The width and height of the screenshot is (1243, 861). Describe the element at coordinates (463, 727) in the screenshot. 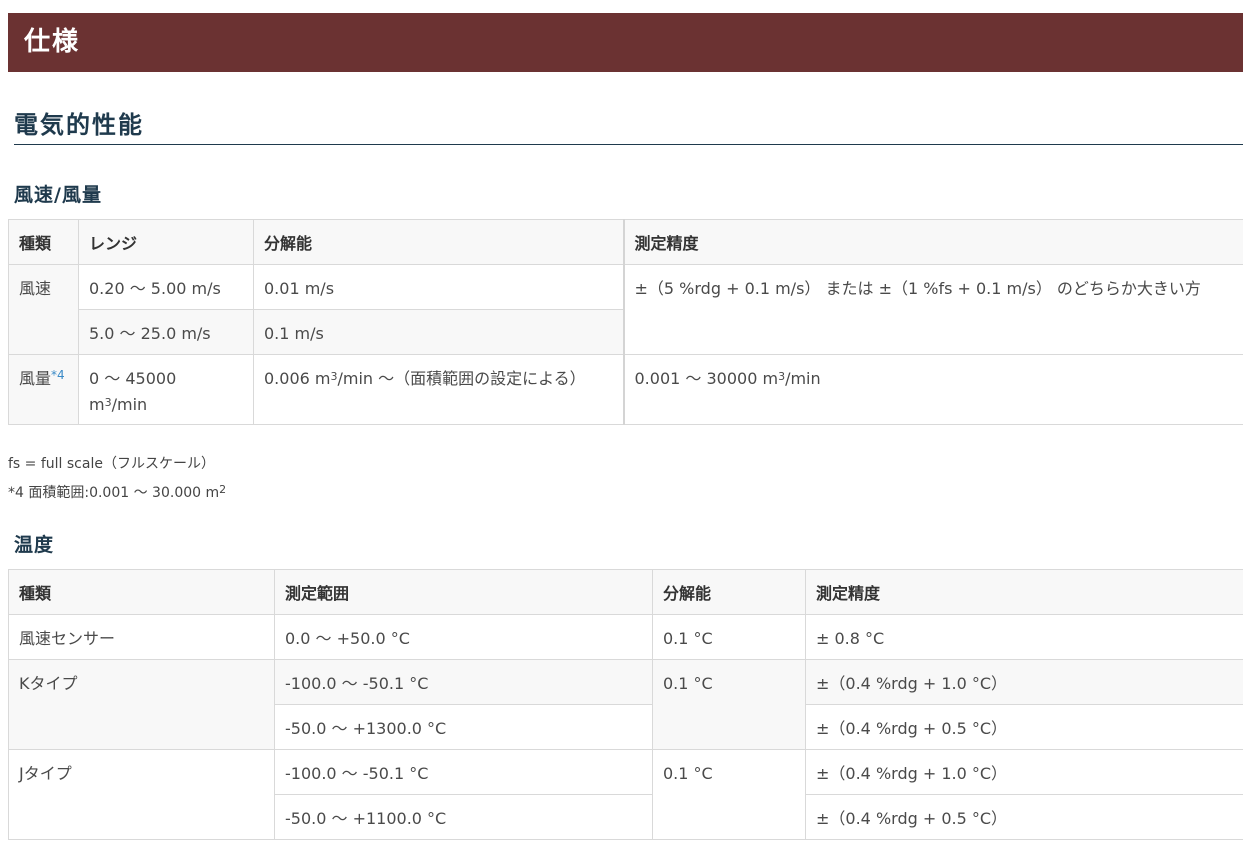

I see `cell-range: -50.0 〜 +1300.0 °C` at that location.